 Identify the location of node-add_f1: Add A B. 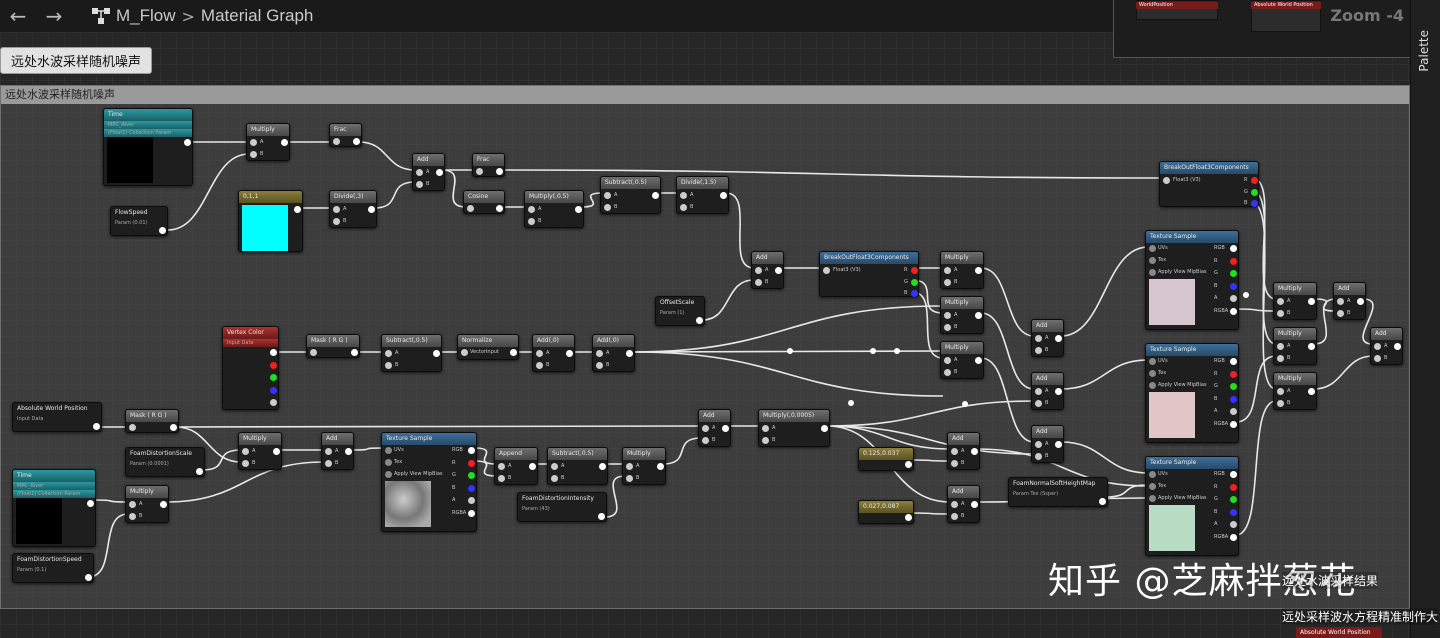
(1349, 301).